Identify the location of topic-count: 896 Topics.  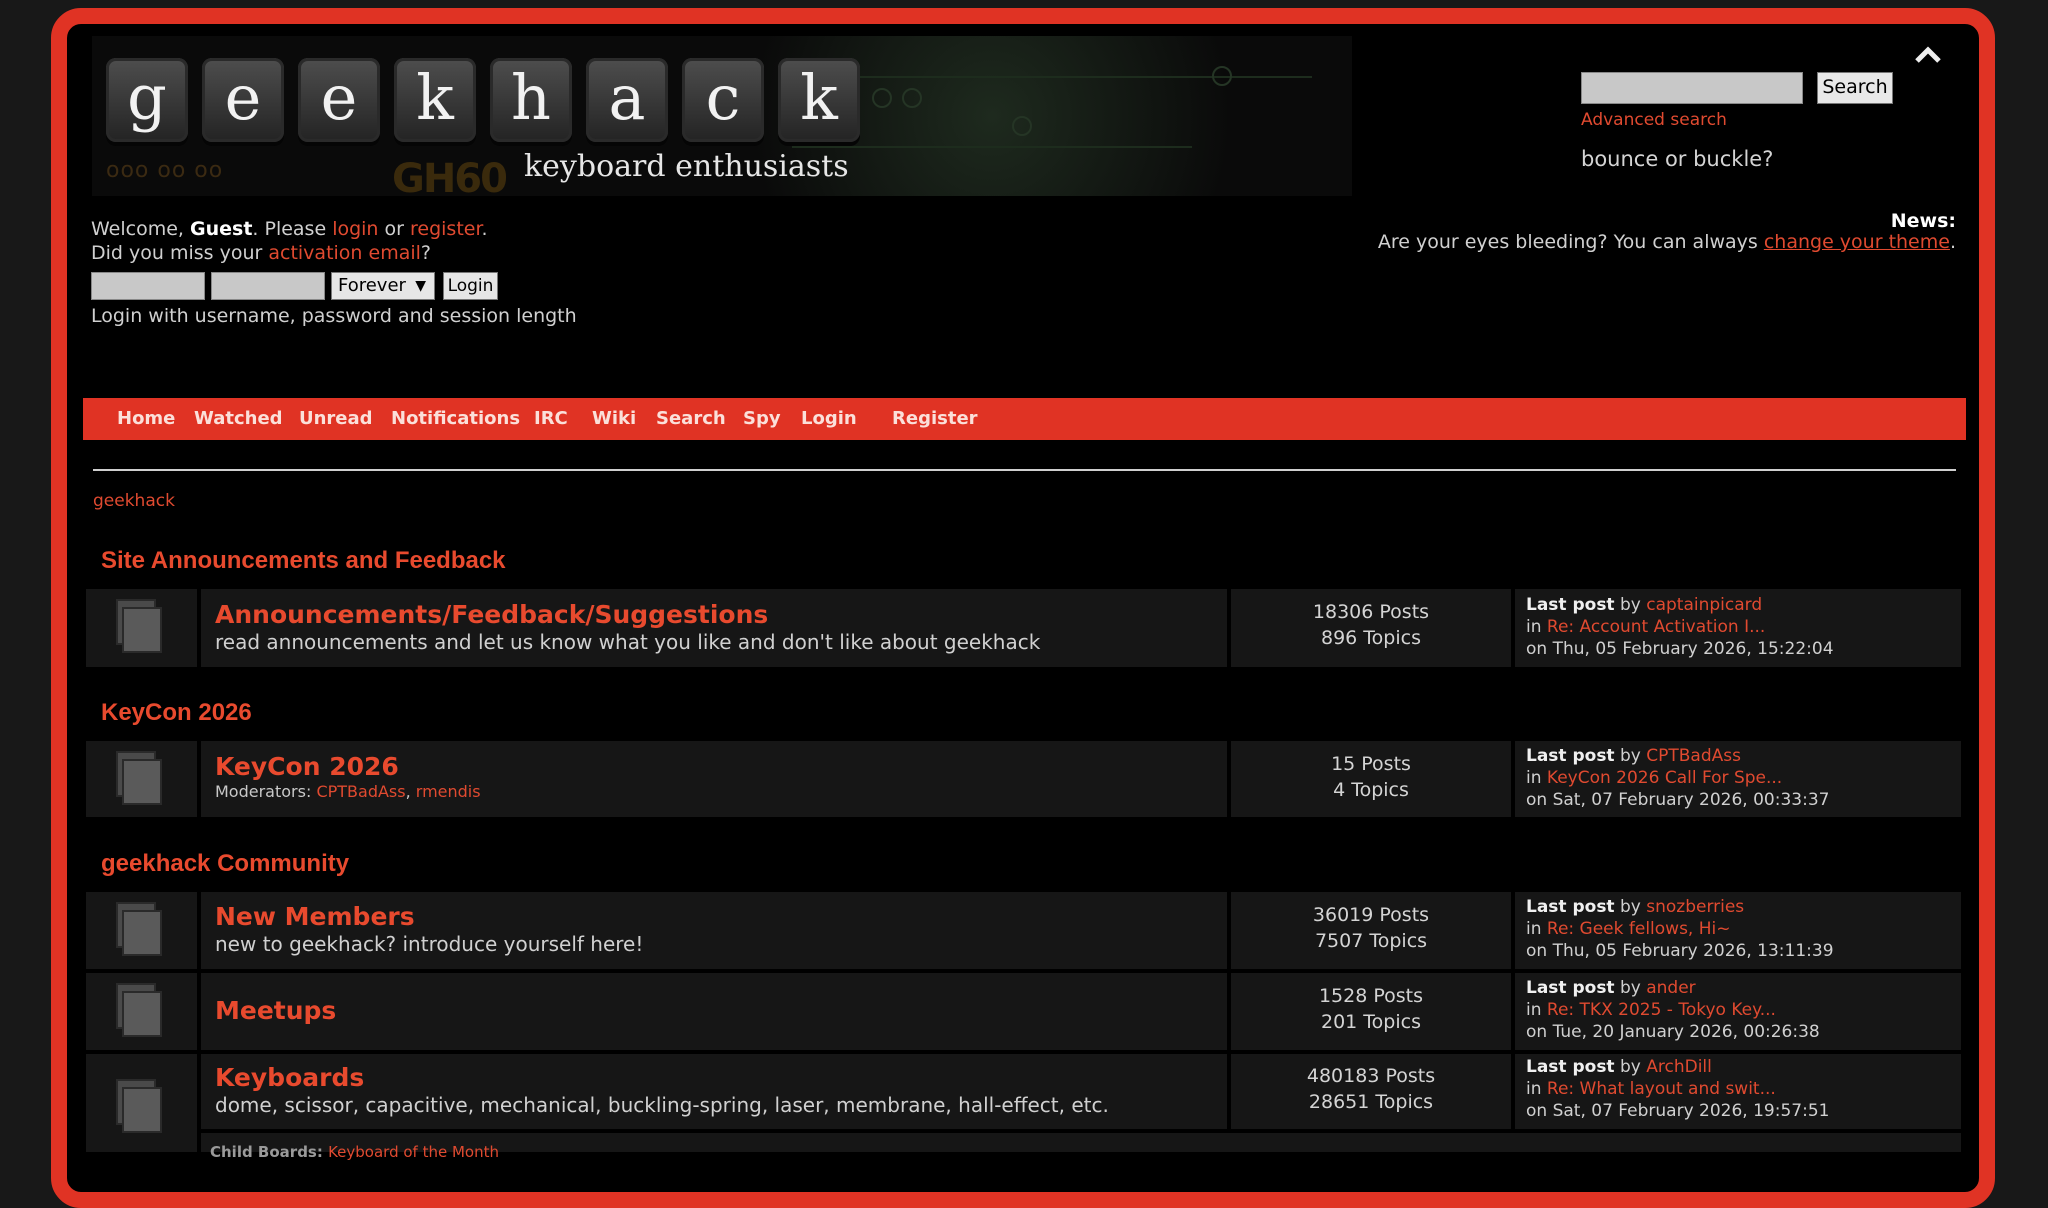
(1371, 638).